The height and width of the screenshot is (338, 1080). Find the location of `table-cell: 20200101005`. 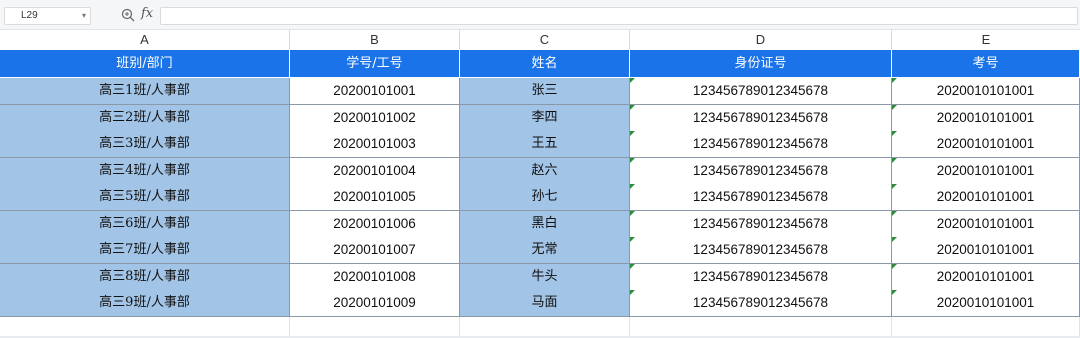

table-cell: 20200101005 is located at coordinates (375, 197).